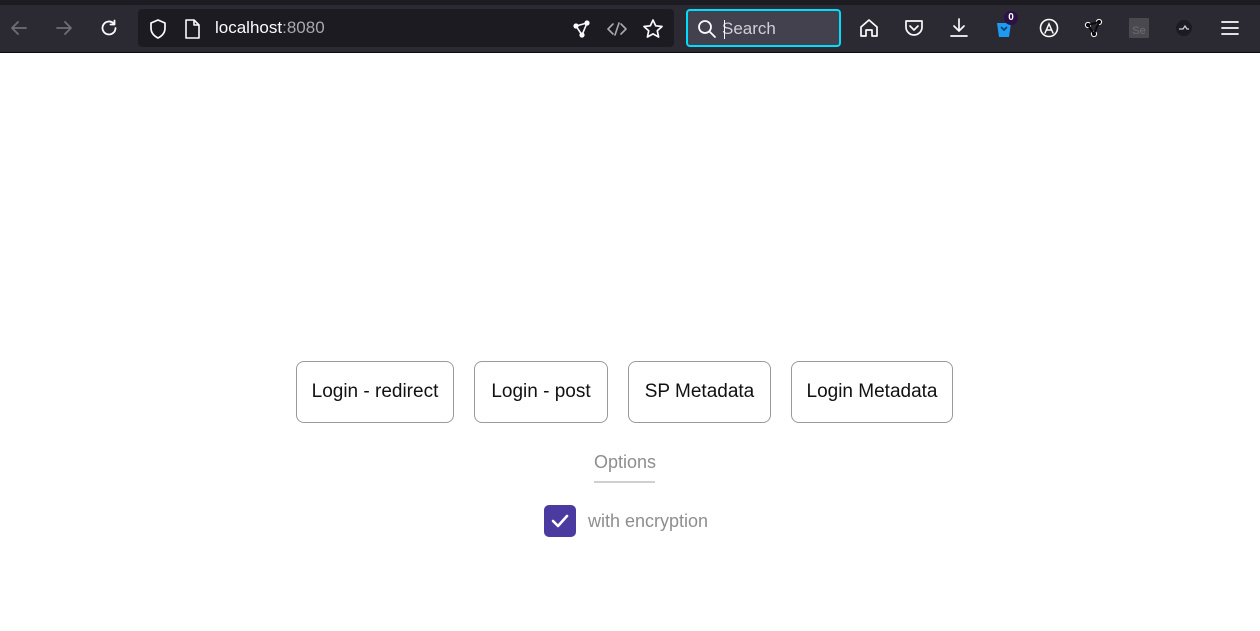 The width and height of the screenshot is (1260, 631). I want to click on translate-button, so click(1049, 28).